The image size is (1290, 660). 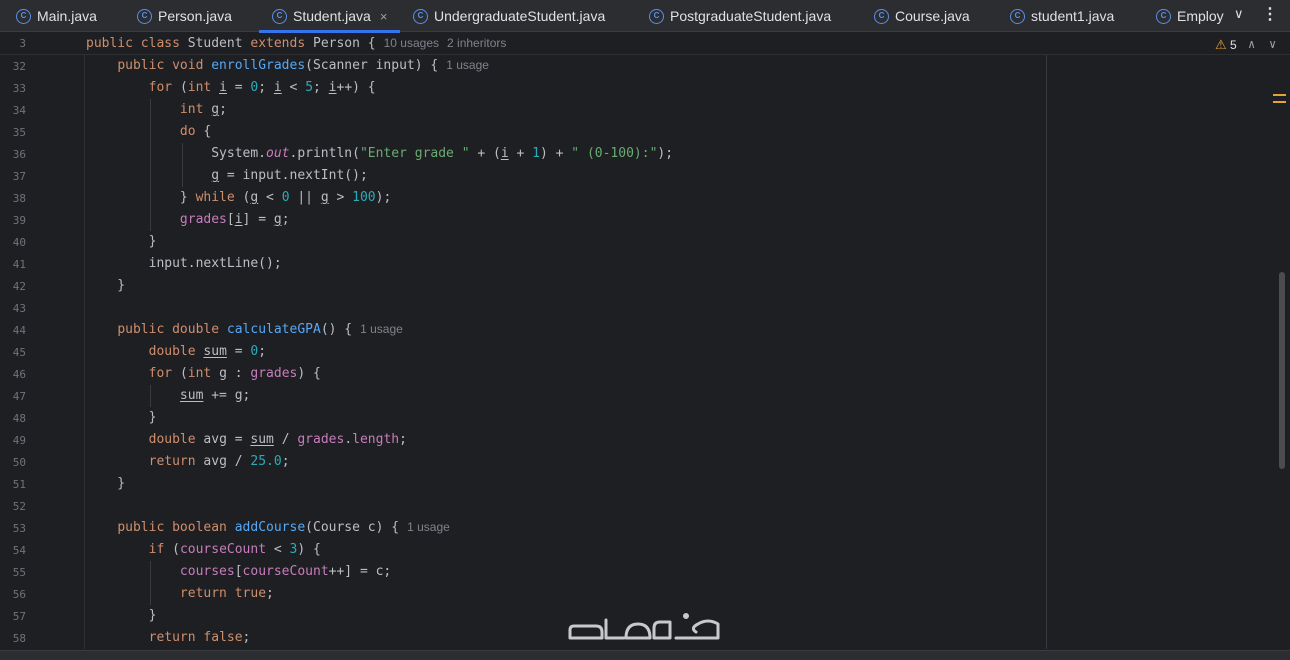 I want to click on code-line-42: }, so click(x=106, y=285).